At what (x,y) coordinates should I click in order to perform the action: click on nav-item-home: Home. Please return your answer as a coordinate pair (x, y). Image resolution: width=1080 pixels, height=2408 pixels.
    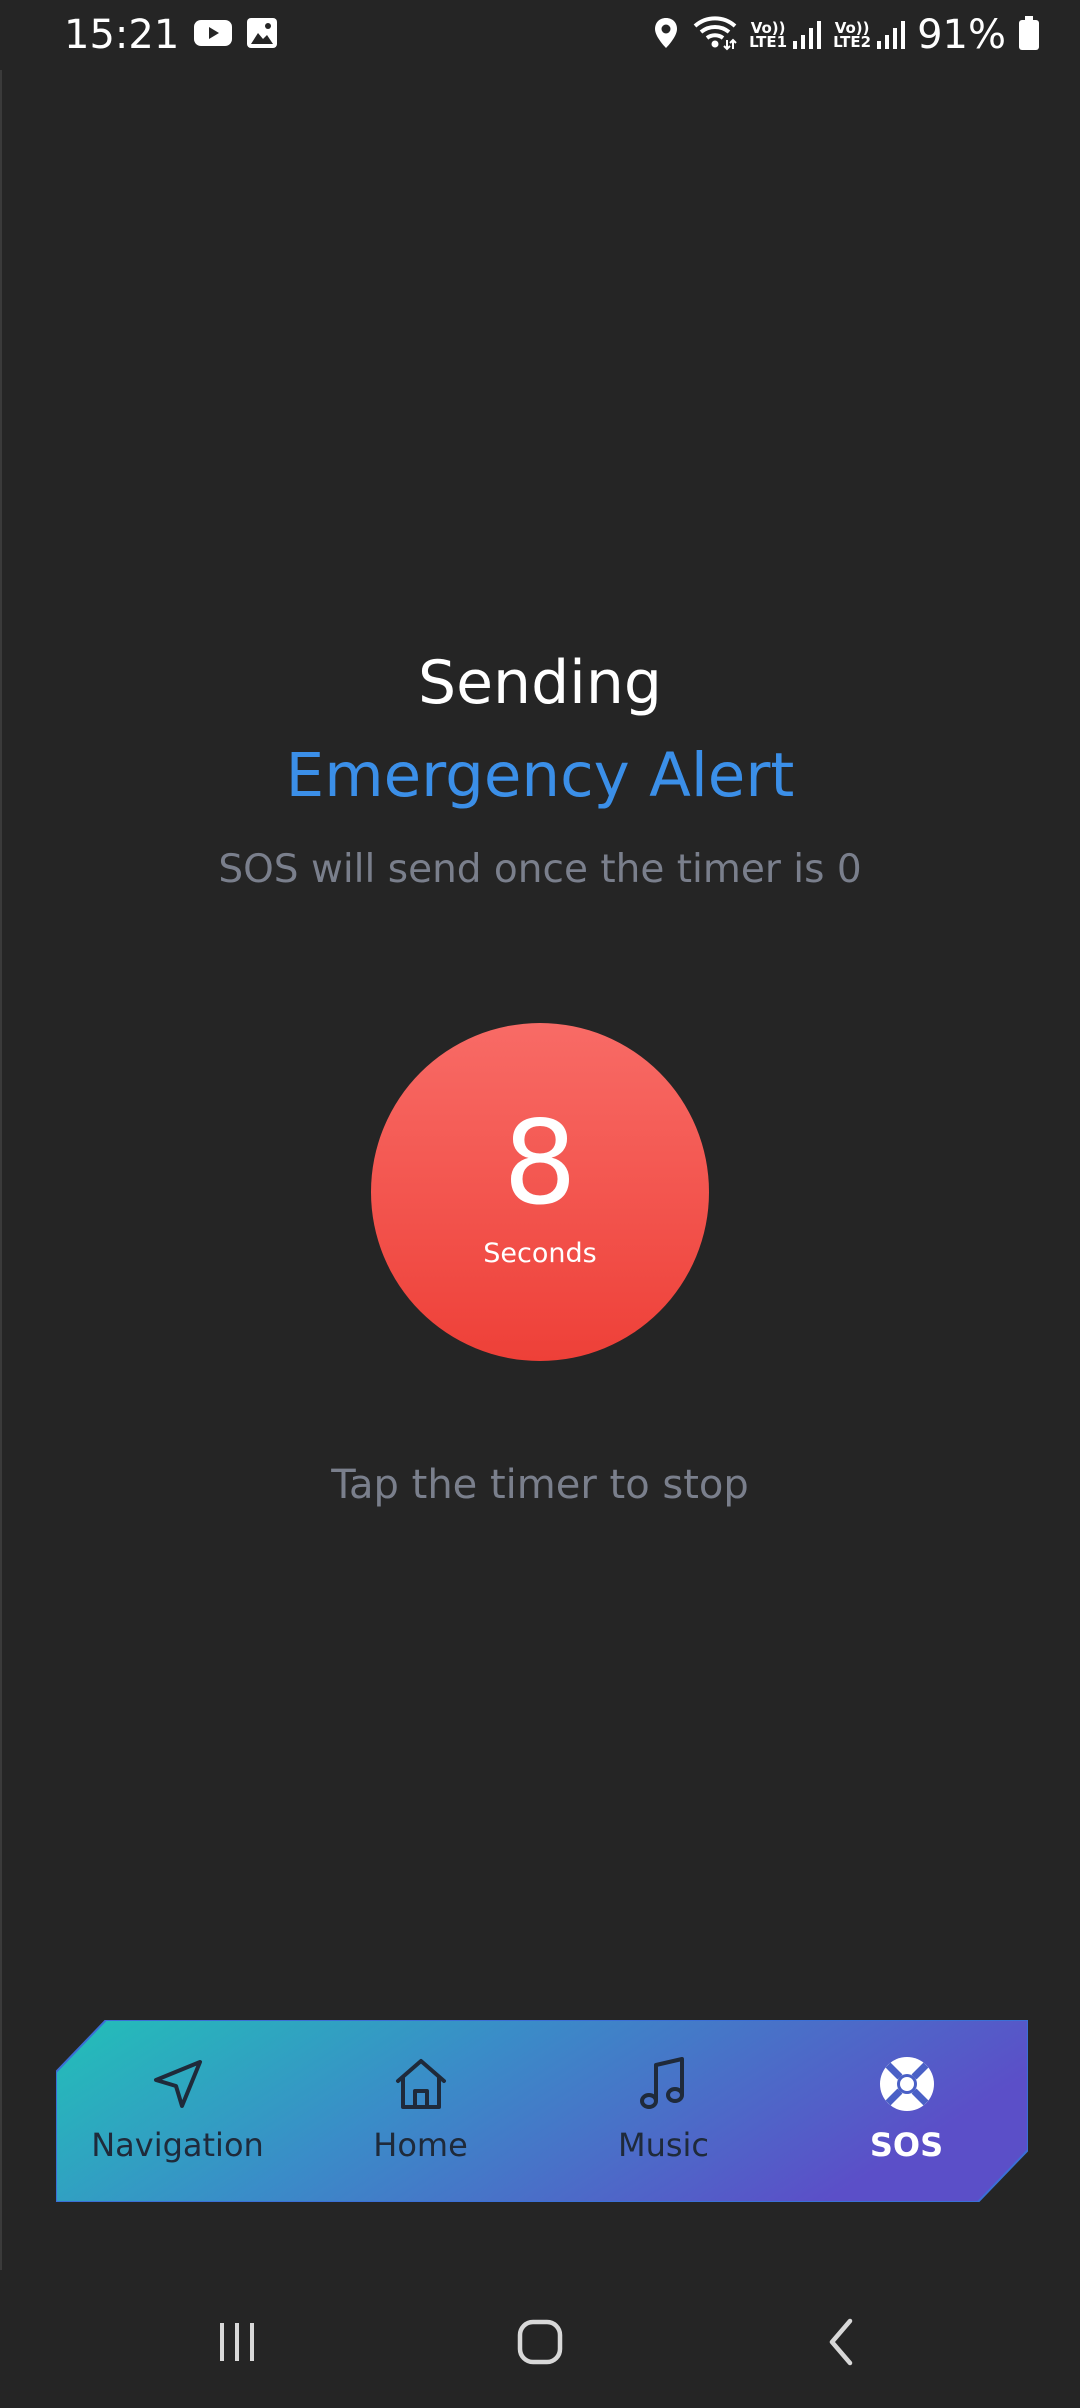
    Looking at the image, I should click on (420, 2111).